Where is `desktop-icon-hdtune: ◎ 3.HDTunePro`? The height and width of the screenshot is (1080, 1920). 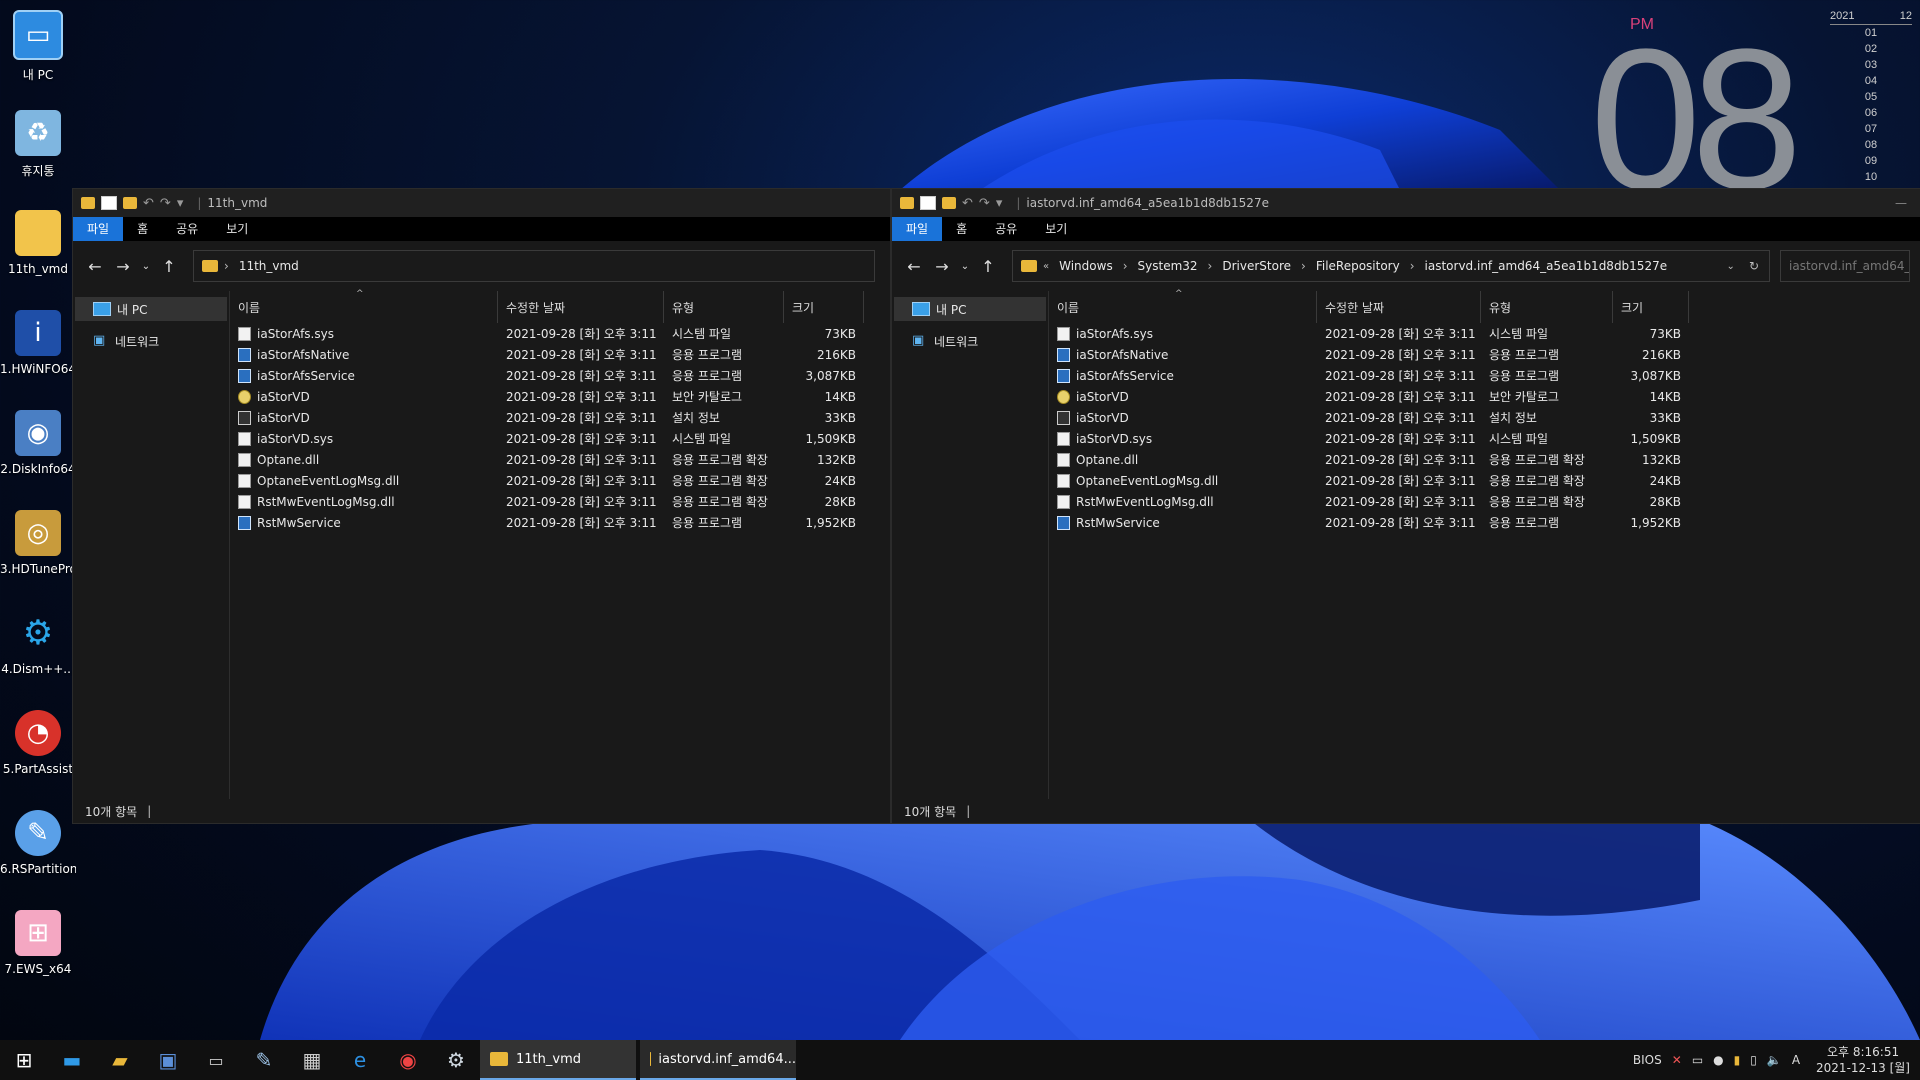 desktop-icon-hdtune: ◎ 3.HDTunePro is located at coordinates (38, 543).